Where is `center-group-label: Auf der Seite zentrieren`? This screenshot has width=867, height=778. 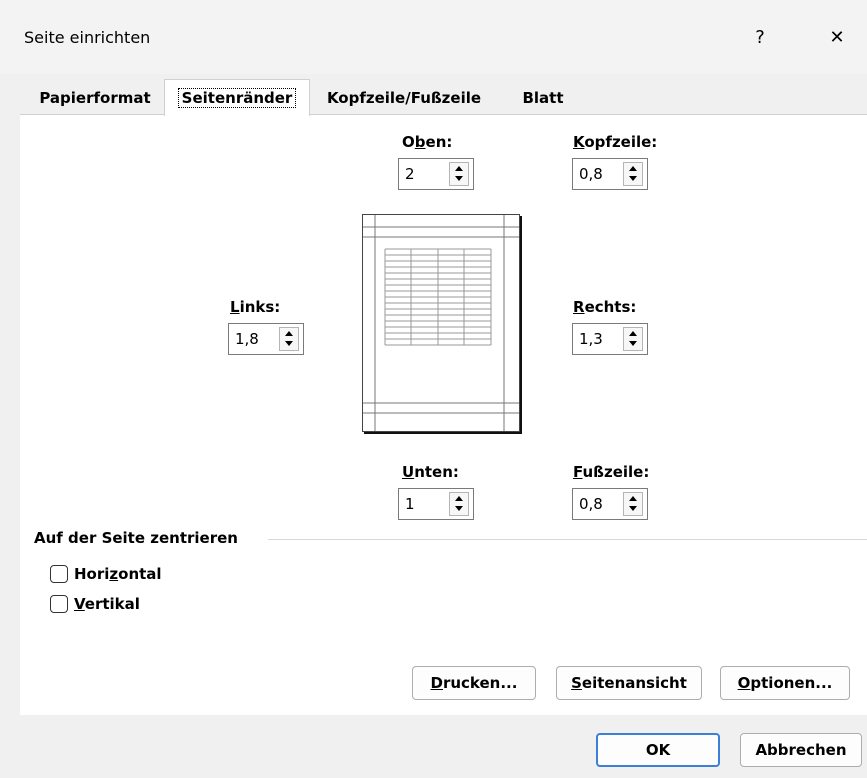
center-group-label: Auf der Seite zentrieren is located at coordinates (136, 538).